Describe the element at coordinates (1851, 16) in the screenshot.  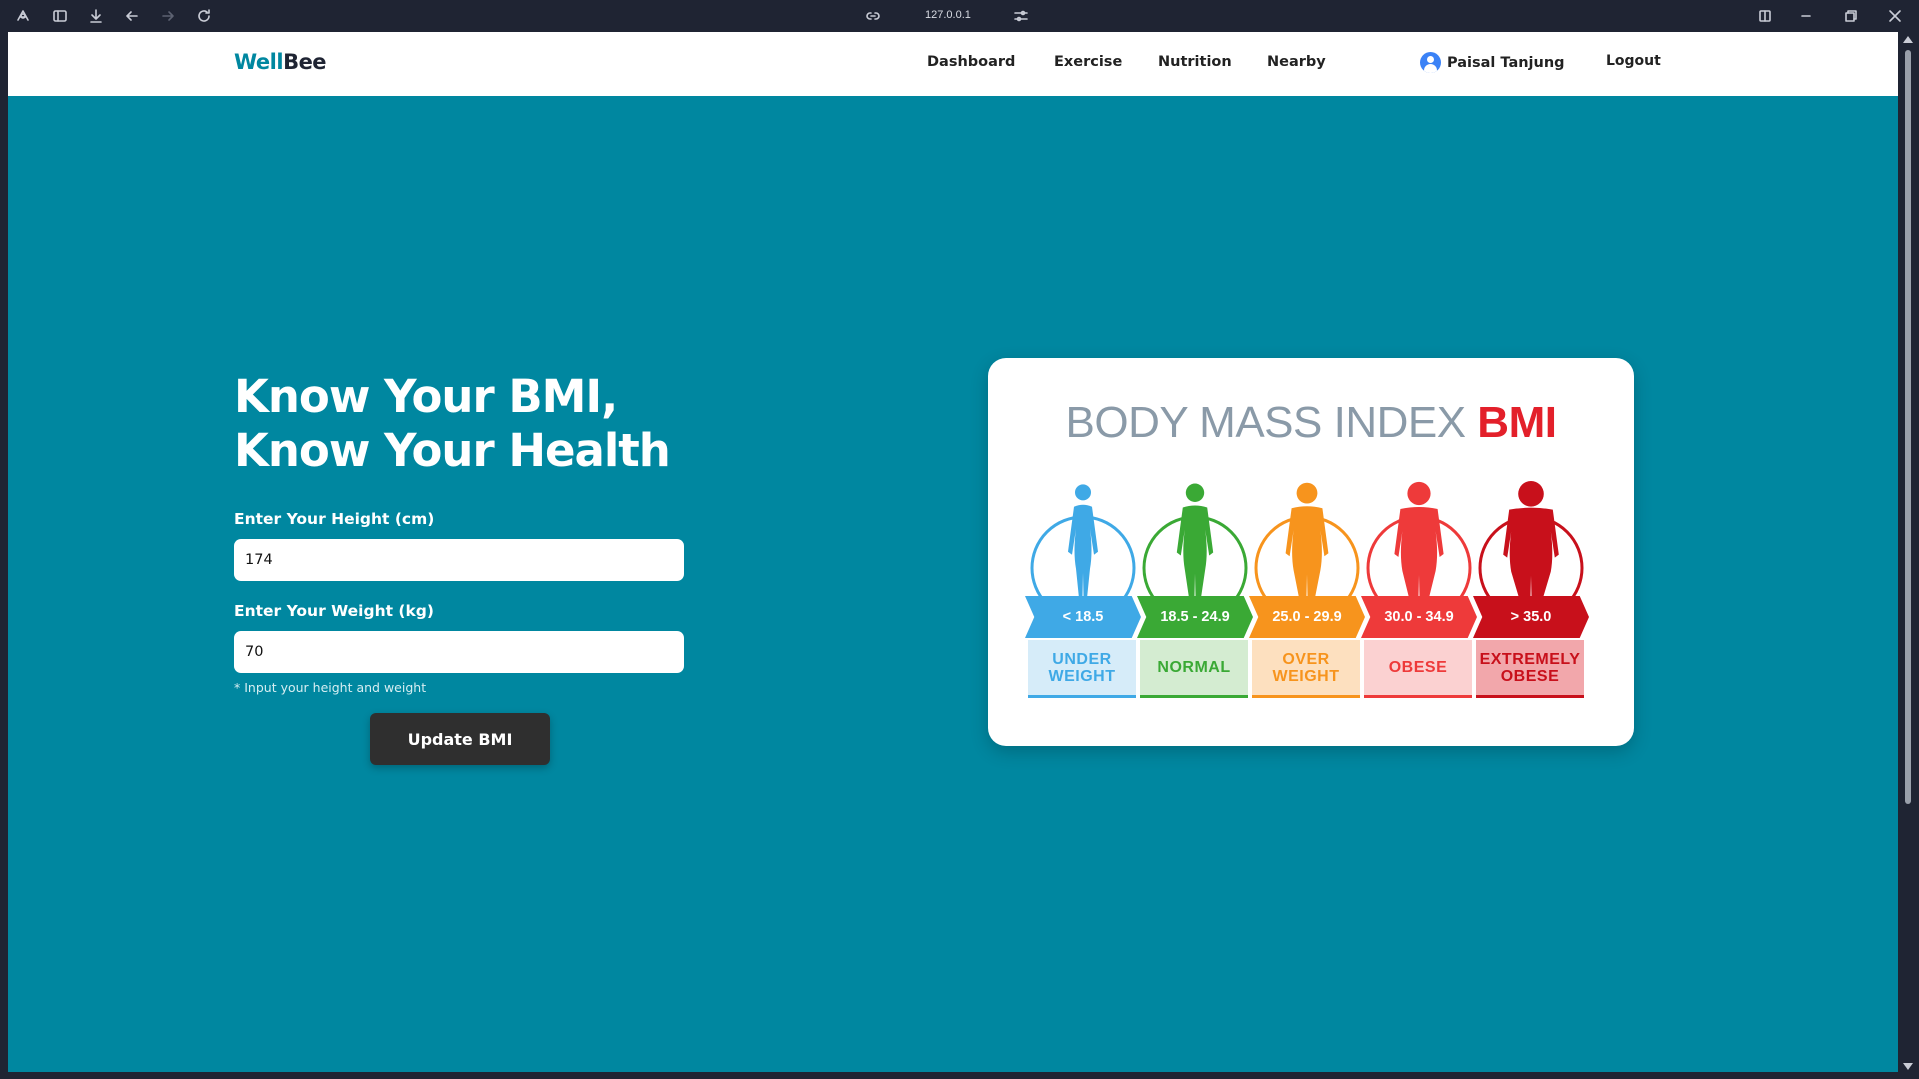
I see `restore-icon` at that location.